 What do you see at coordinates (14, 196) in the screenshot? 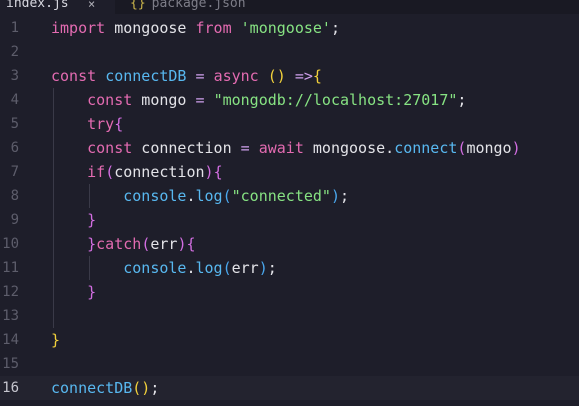
I see `line-number: 8` at bounding box center [14, 196].